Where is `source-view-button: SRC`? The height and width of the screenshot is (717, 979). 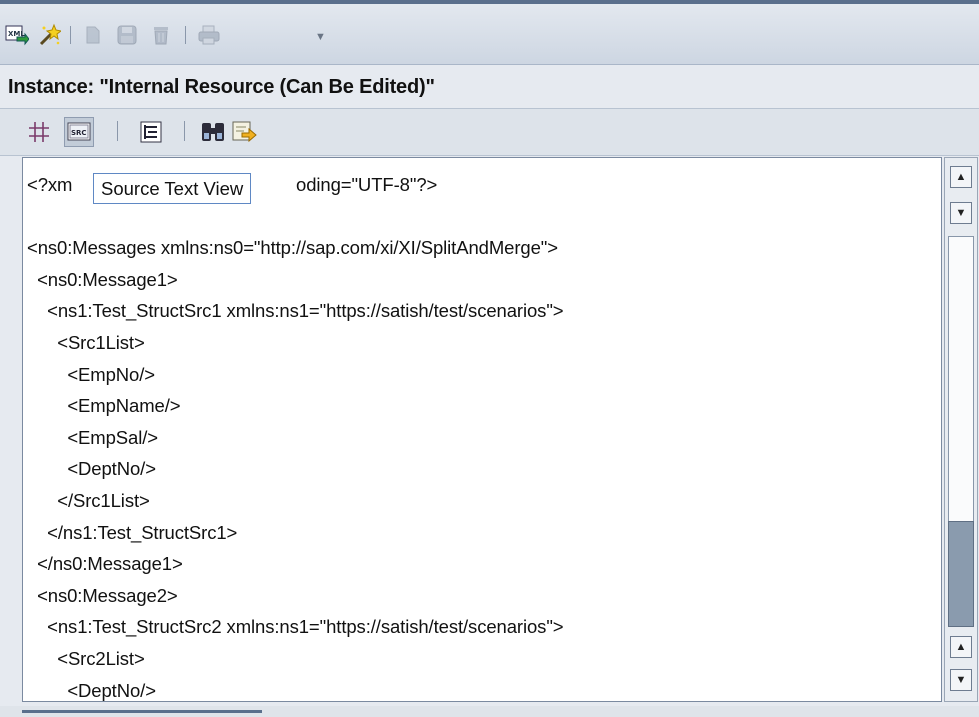 source-view-button: SRC is located at coordinates (79, 132).